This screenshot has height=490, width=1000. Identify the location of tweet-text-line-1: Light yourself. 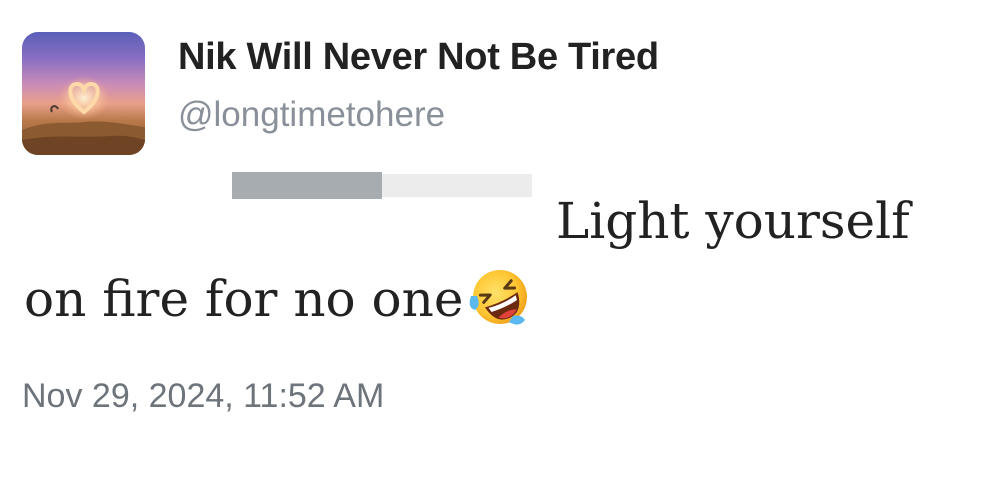
(733, 221).